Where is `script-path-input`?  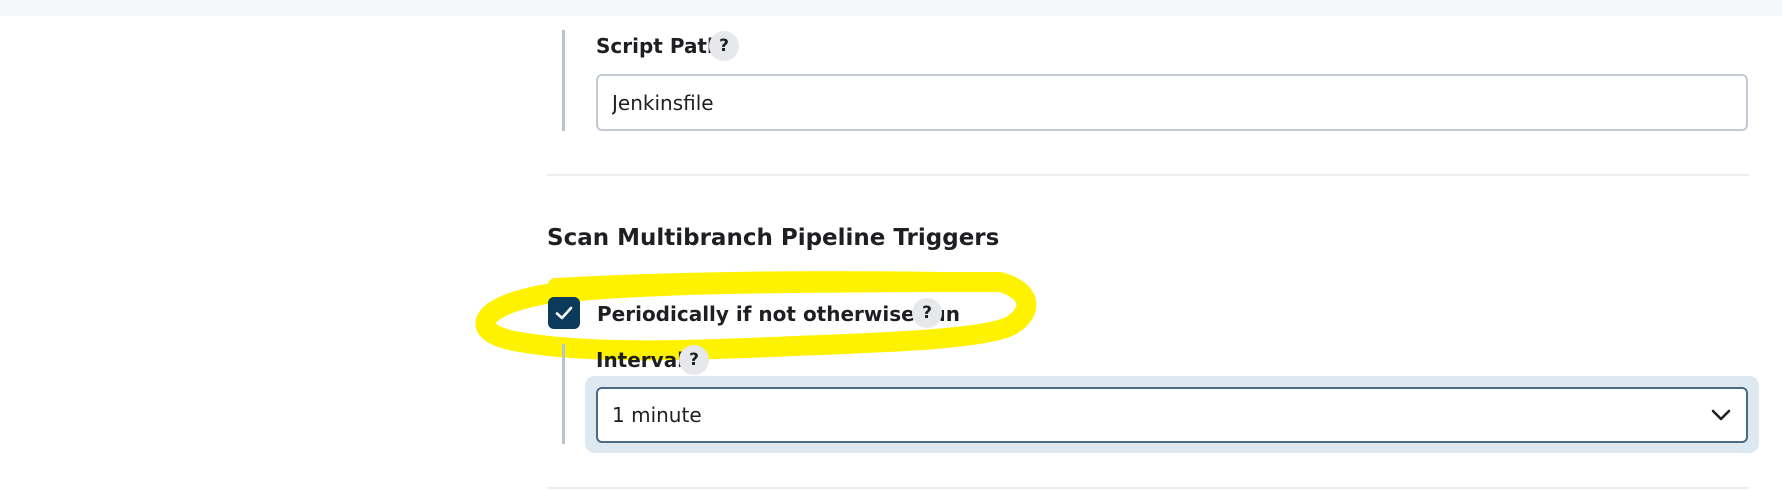
script-path-input is located at coordinates (1172, 102).